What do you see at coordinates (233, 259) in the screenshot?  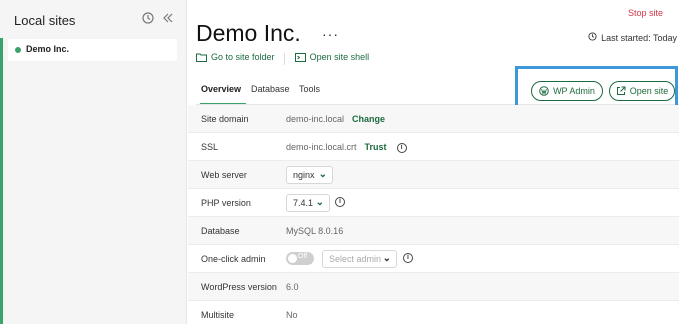 I see `row-label: One-click admin` at bounding box center [233, 259].